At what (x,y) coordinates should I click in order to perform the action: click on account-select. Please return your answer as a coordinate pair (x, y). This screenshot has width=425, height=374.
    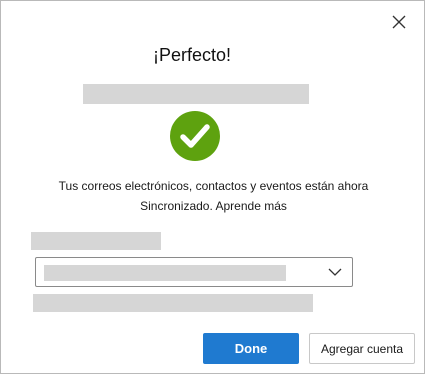
    Looking at the image, I should click on (194, 272).